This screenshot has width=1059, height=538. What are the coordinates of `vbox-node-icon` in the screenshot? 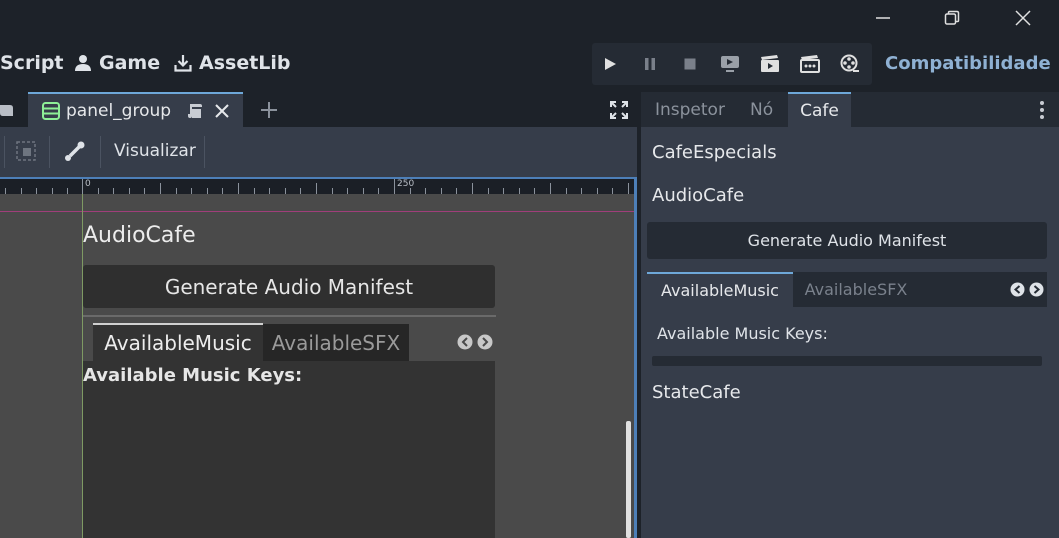 It's located at (51, 110).